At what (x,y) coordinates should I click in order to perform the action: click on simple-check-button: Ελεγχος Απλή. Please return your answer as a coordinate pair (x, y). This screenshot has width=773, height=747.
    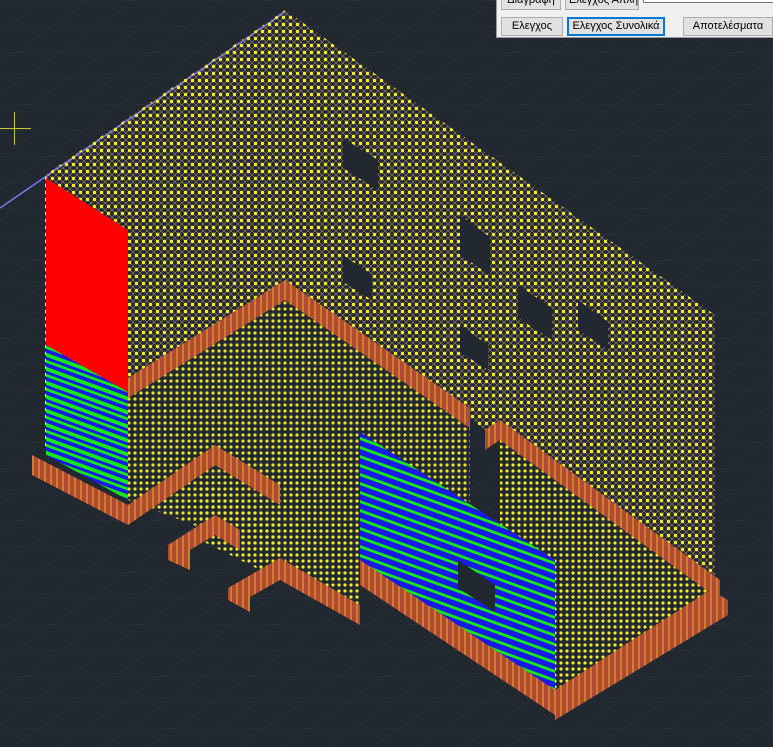
    Looking at the image, I should click on (602, 5).